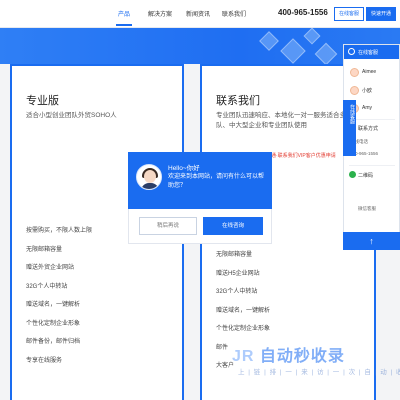 This screenshot has height=400, width=400. What do you see at coordinates (301, 155) in the screenshot?
I see `promo-ticker: 开通·联系我们VIP客户优惠申请` at bounding box center [301, 155].